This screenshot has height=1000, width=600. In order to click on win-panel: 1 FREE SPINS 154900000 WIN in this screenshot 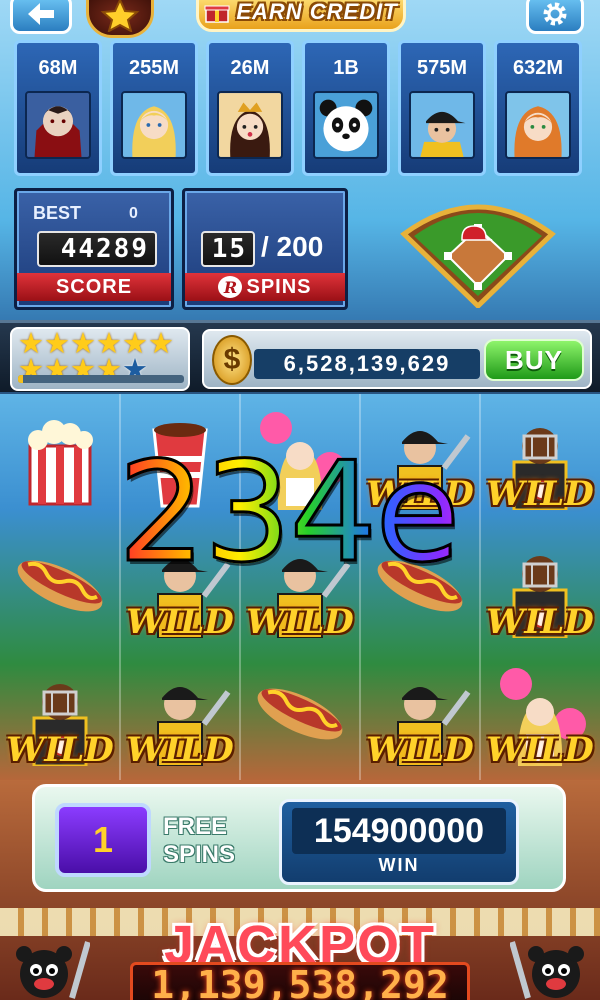, I will do `click(299, 838)`.